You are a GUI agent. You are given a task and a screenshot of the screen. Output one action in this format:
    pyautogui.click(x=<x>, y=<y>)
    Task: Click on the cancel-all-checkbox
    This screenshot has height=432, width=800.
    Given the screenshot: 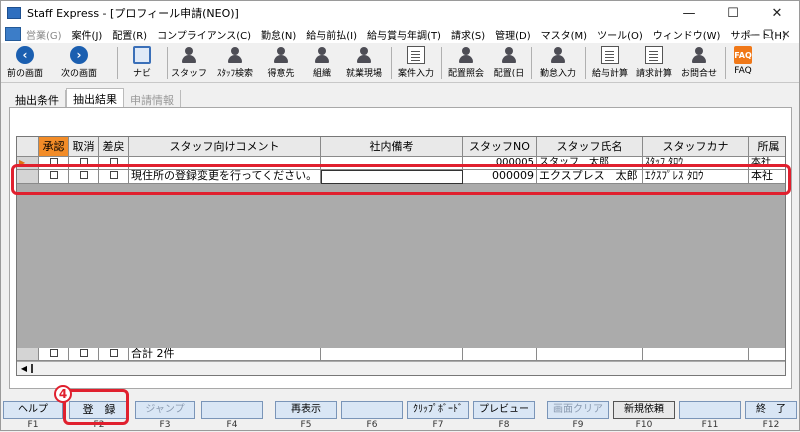 What is the action you would take?
    pyautogui.click(x=83, y=353)
    